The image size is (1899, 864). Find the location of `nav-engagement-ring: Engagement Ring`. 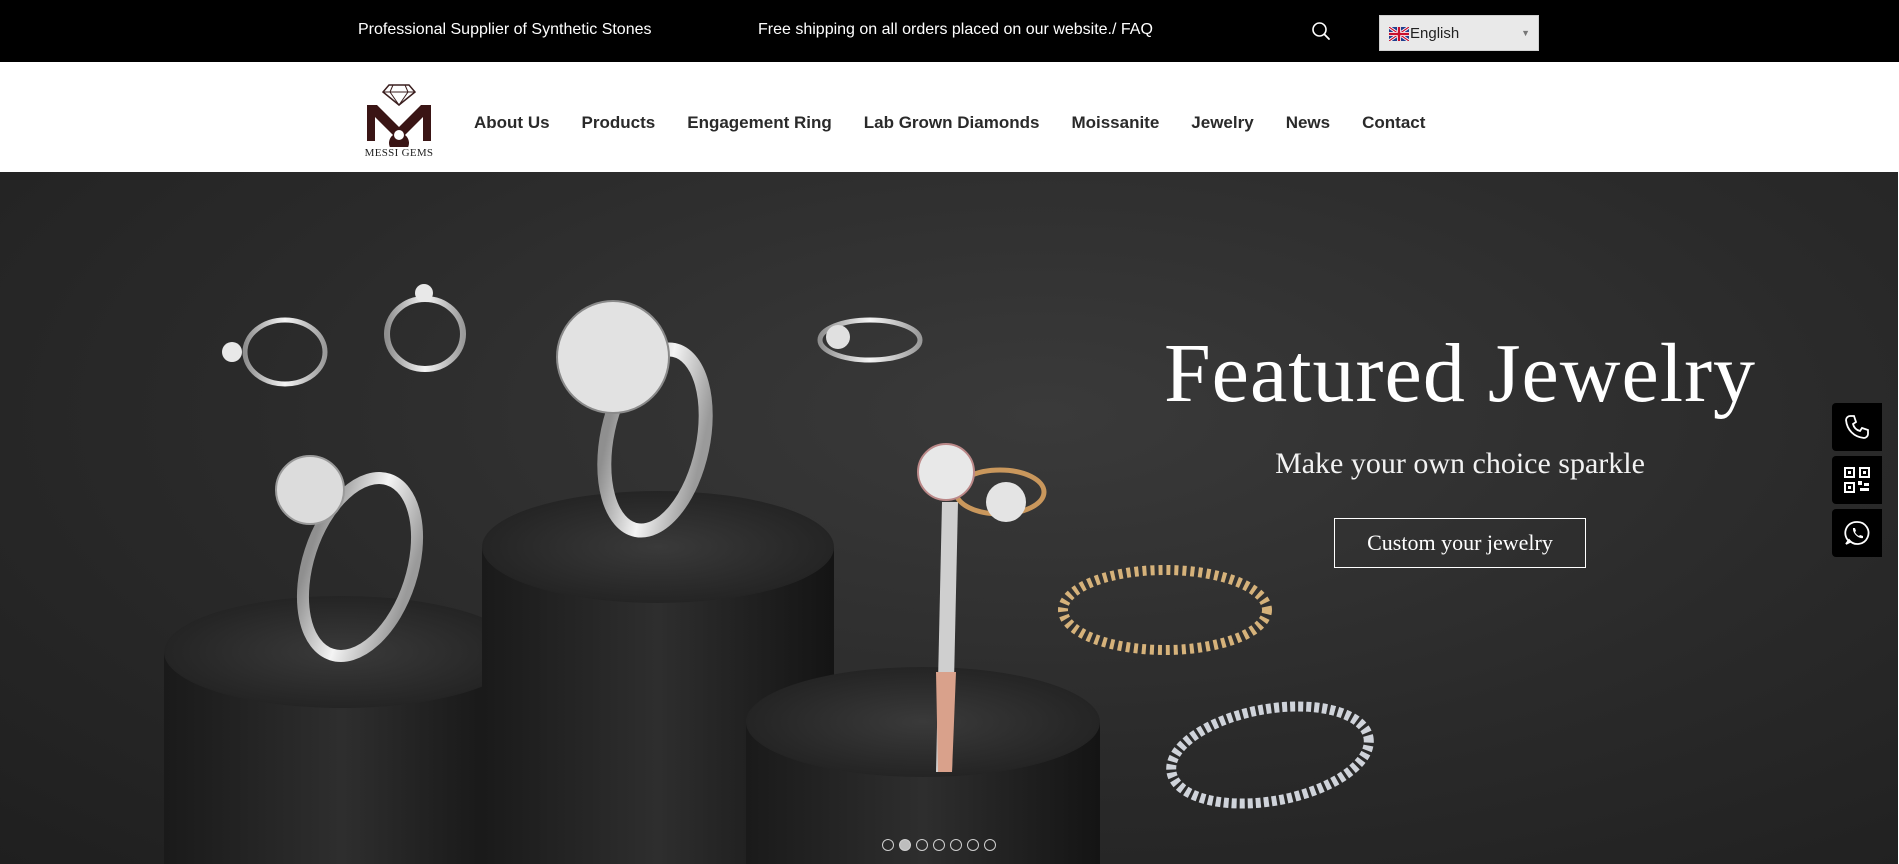

nav-engagement-ring: Engagement Ring is located at coordinates (759, 123).